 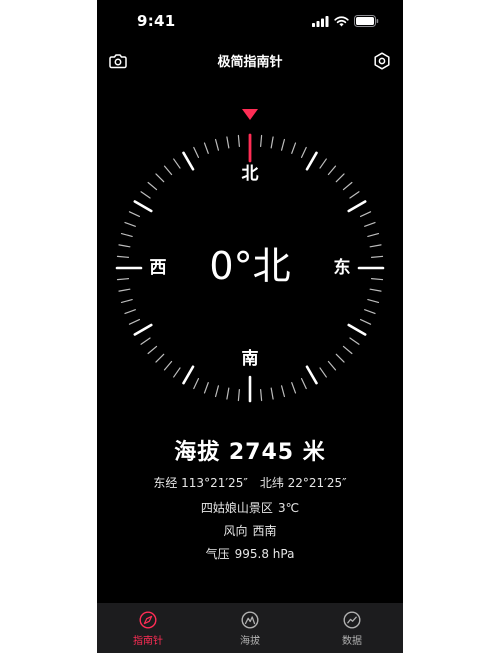 I want to click on status-bar: 9:41, so click(x=250, y=22).